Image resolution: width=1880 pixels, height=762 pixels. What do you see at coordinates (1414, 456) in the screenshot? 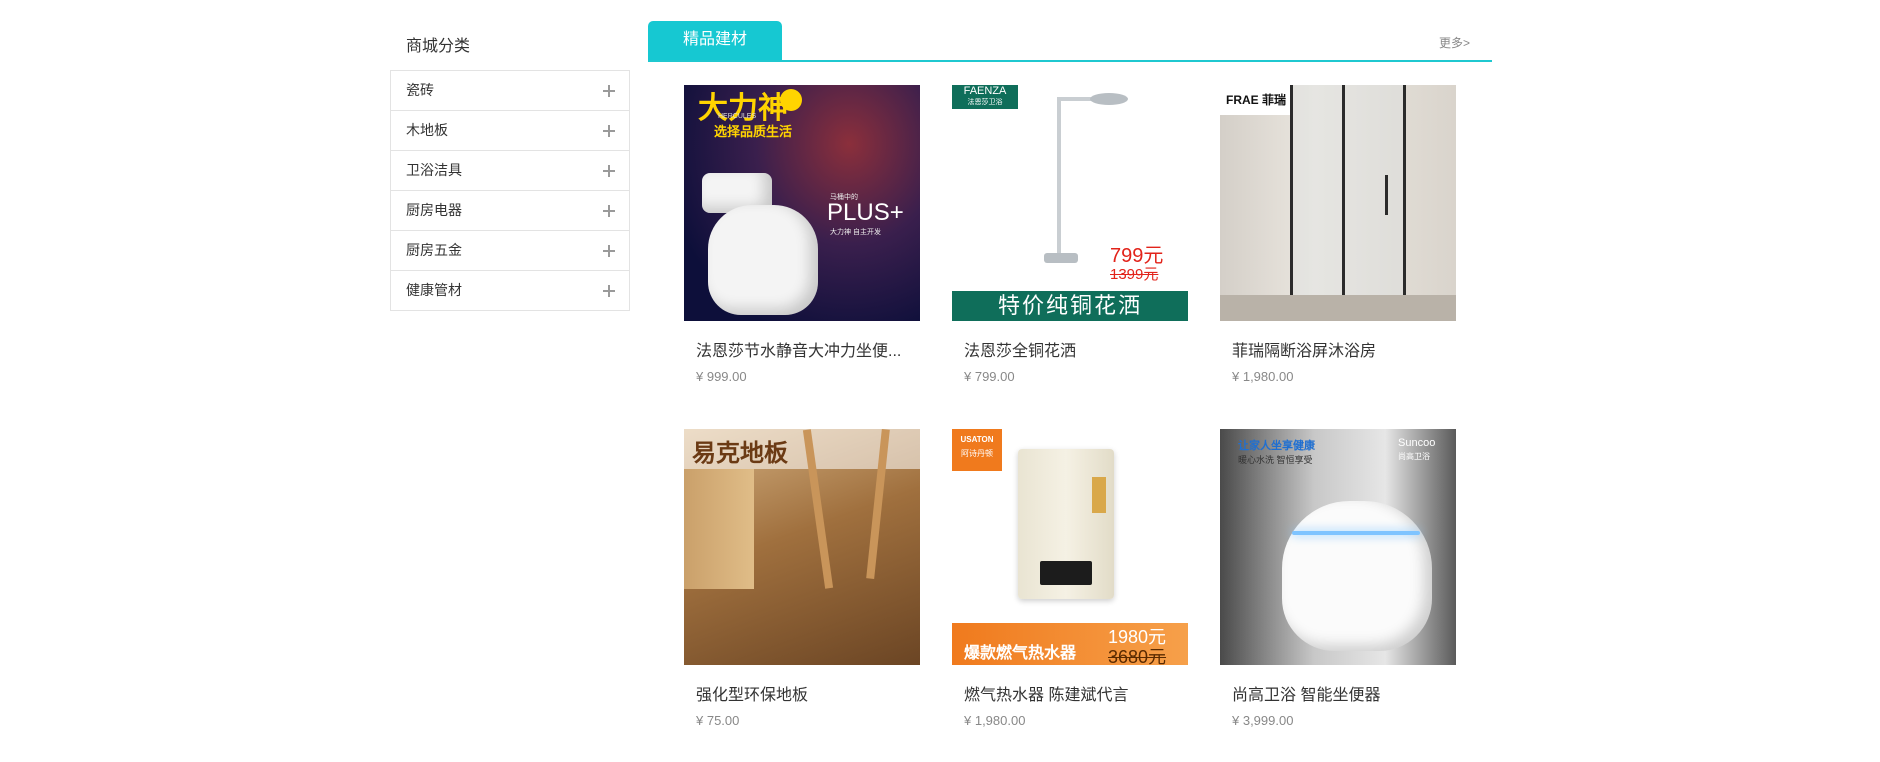
I see `brand-sub: 尚高卫浴` at bounding box center [1414, 456].